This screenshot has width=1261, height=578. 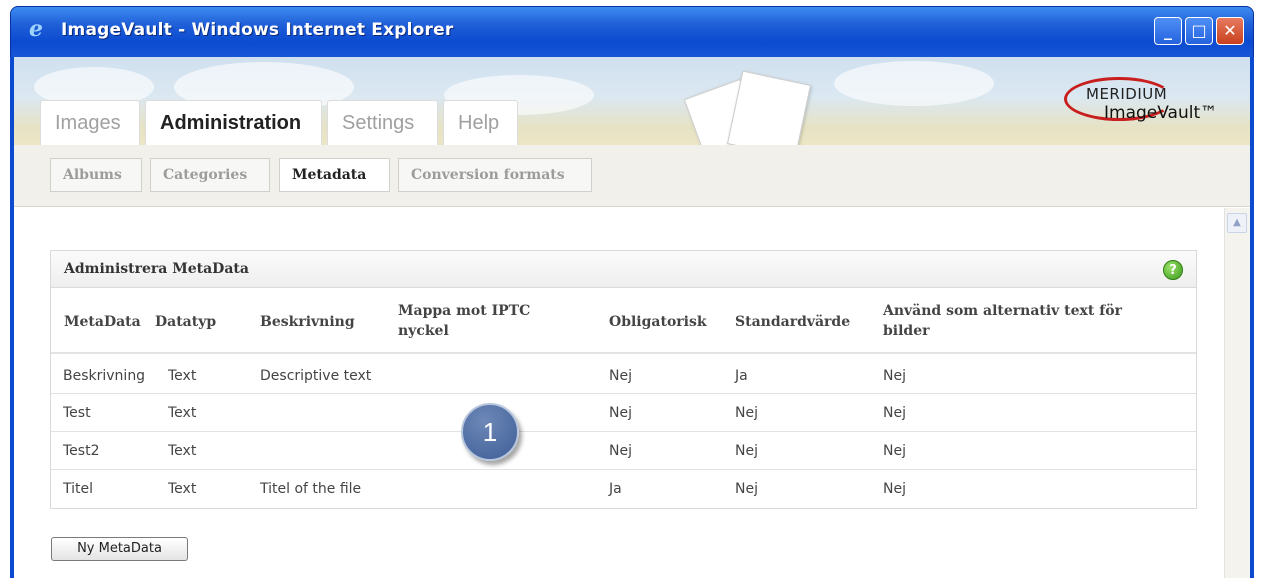 What do you see at coordinates (658, 322) in the screenshot?
I see `column-header-obligatorisk: Obligatorisk` at bounding box center [658, 322].